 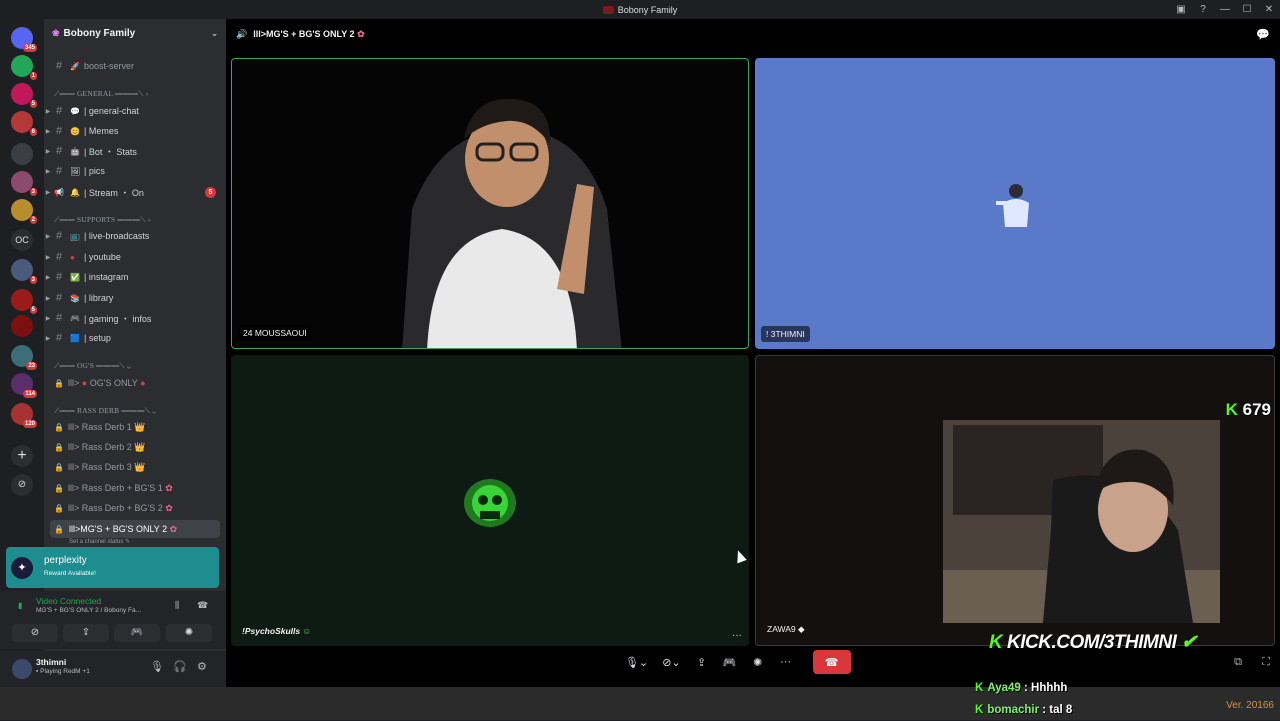 I want to click on monitor-icon: 🟦, so click(x=75, y=338).